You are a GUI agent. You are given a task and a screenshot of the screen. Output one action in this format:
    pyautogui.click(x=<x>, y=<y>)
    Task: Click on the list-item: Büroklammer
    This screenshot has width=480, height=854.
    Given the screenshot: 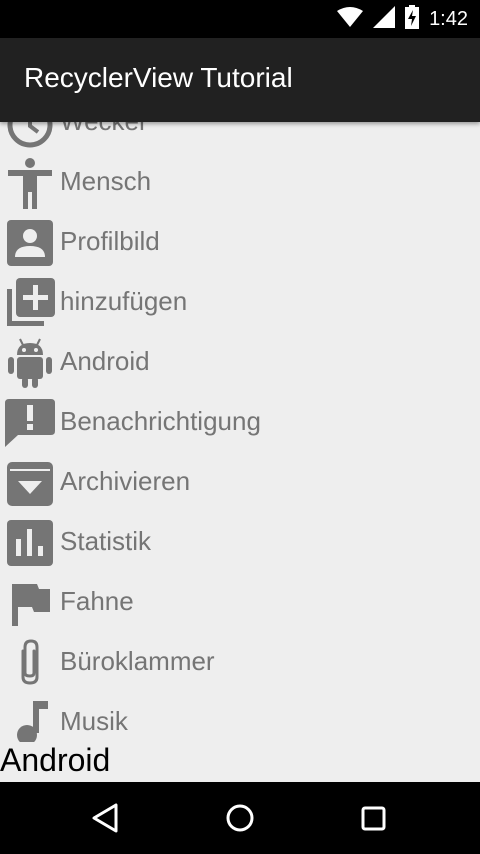 What is the action you would take?
    pyautogui.click(x=240, y=662)
    